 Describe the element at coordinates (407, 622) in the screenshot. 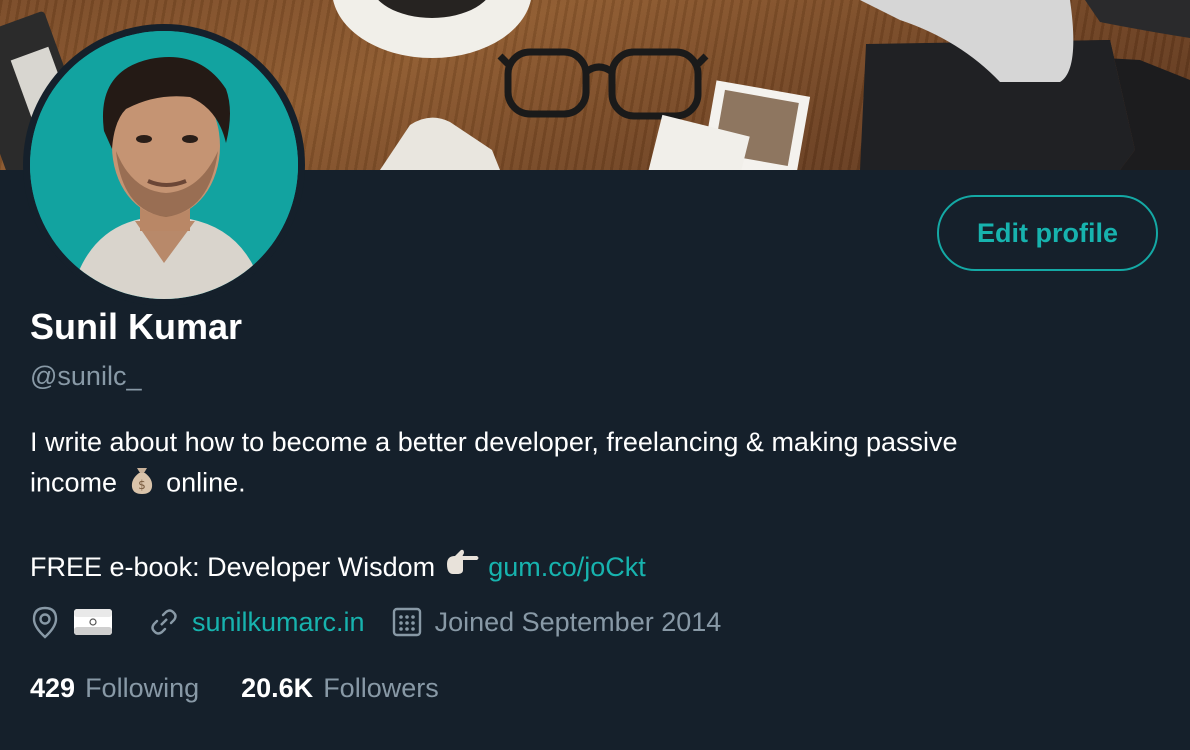

I see `calendar-icon` at that location.